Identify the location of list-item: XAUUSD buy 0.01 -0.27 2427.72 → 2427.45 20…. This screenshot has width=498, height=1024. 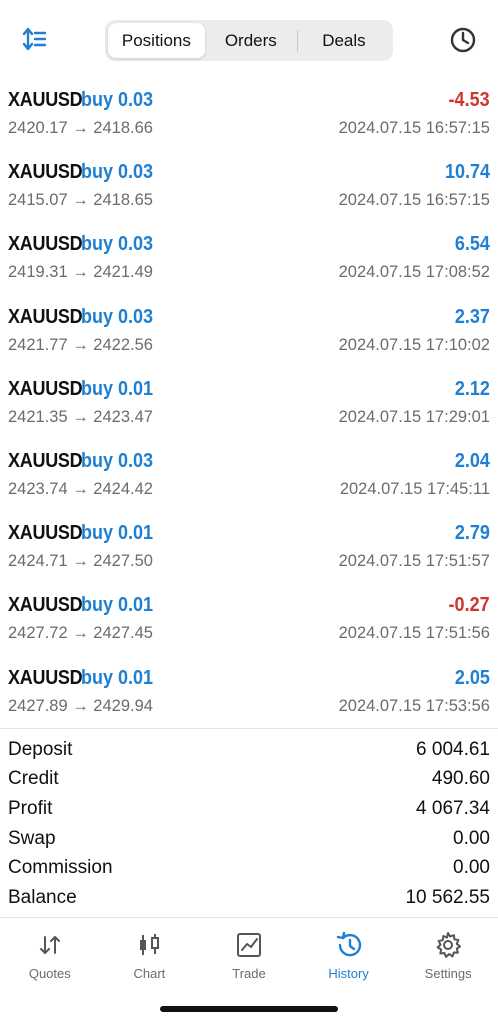
(249, 625).